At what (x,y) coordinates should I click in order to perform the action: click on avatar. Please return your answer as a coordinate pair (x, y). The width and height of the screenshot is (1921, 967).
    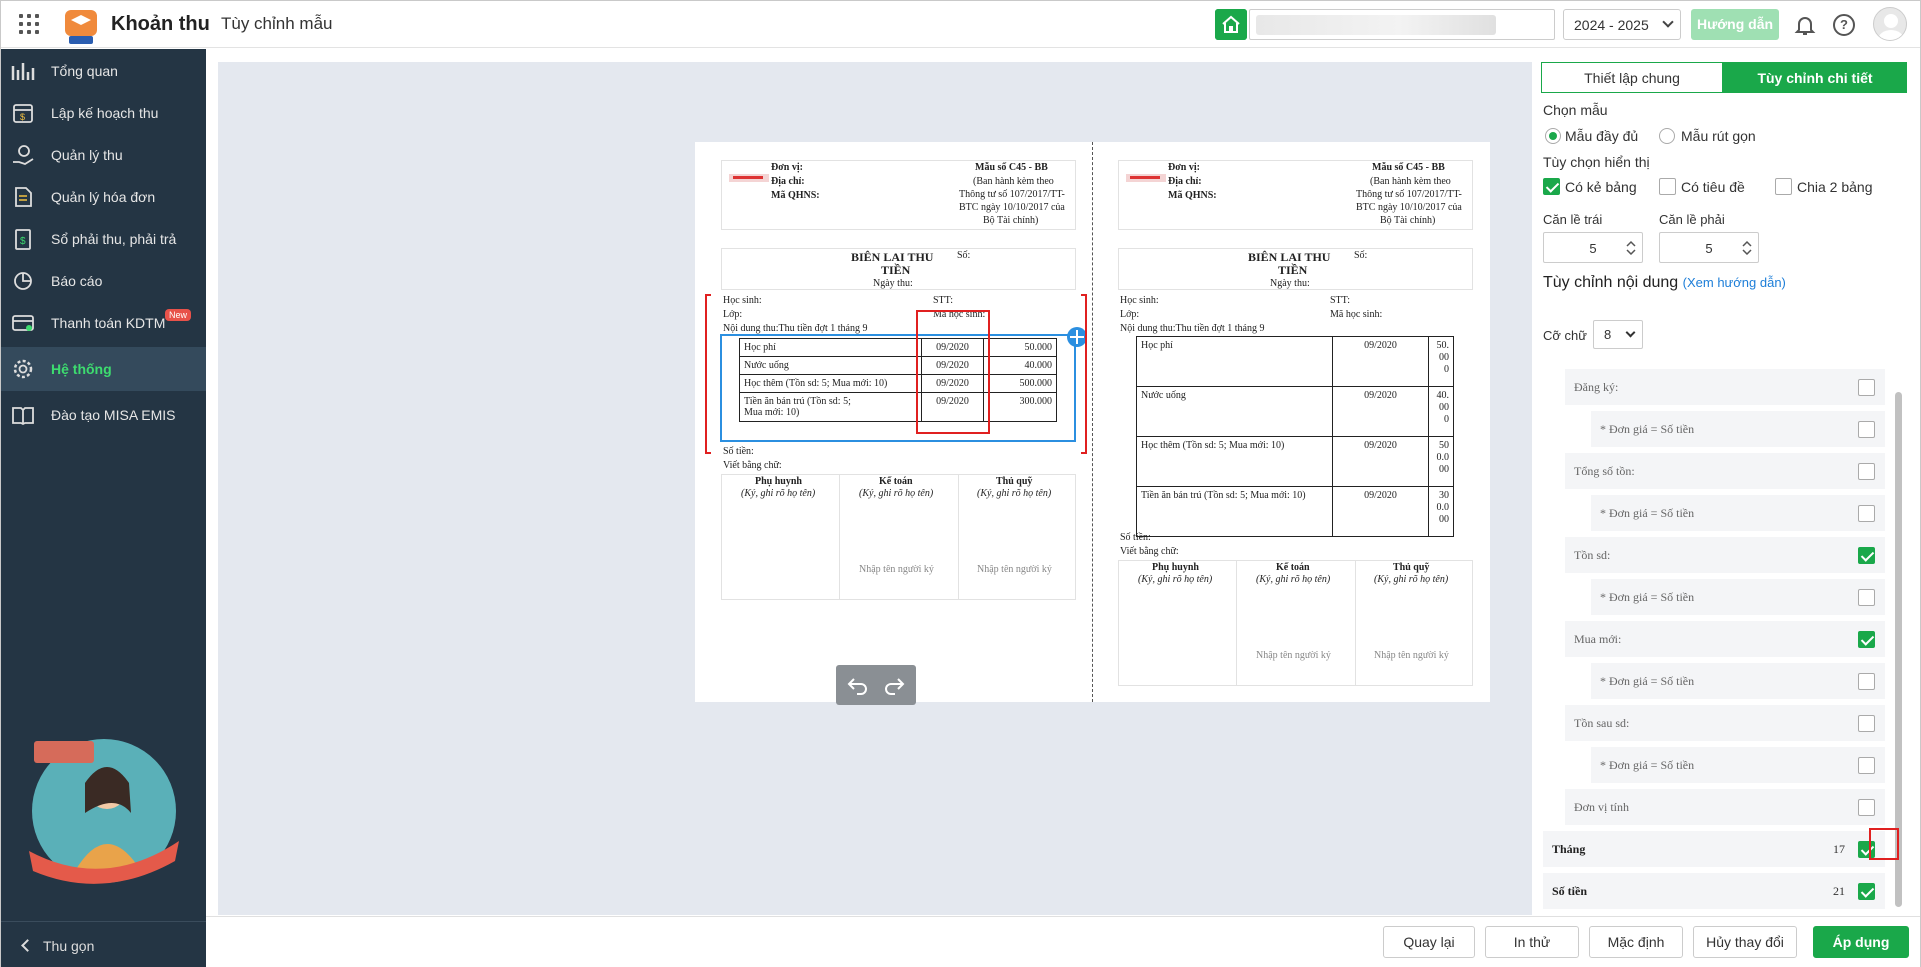
    Looking at the image, I should click on (1890, 24).